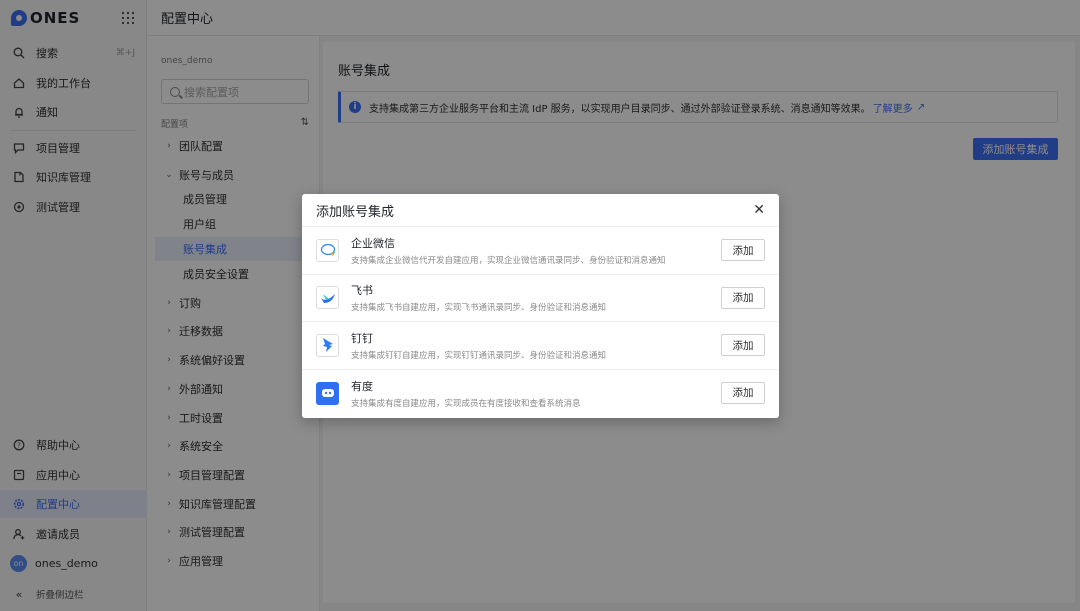 The image size is (1080, 611). I want to click on add-feishu-button: 添加, so click(743, 297).